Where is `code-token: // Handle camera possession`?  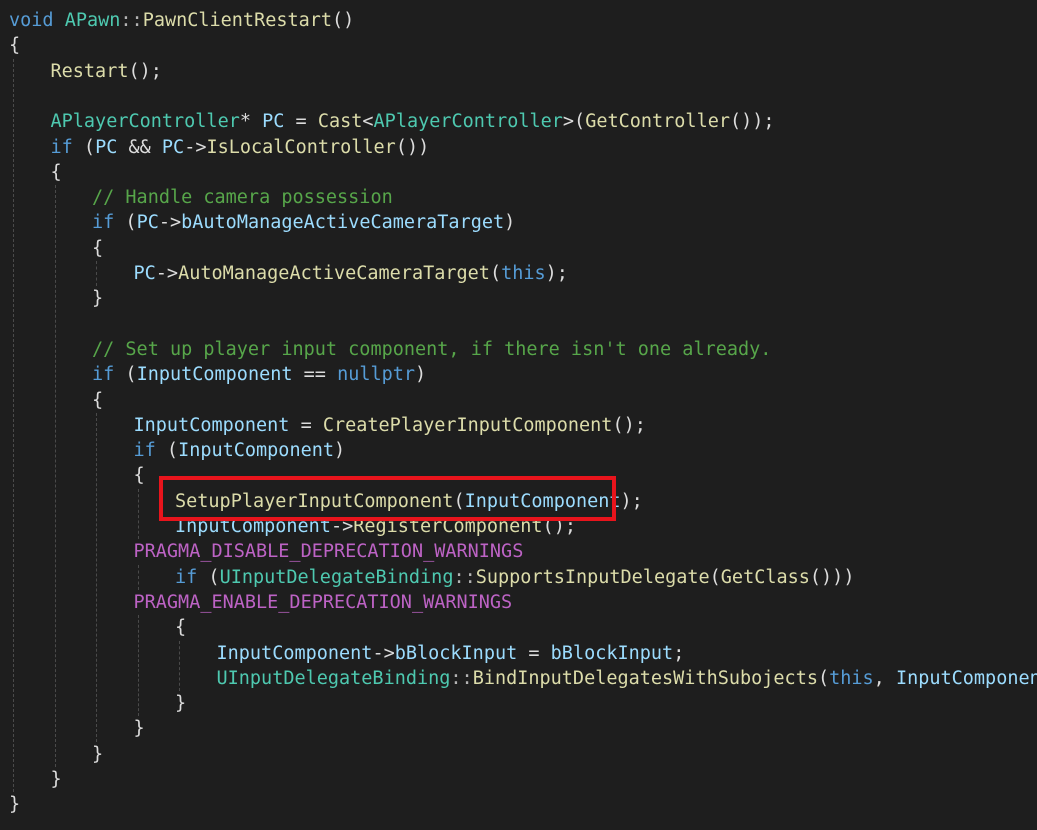
code-token: // Handle camera possession is located at coordinates (242, 198).